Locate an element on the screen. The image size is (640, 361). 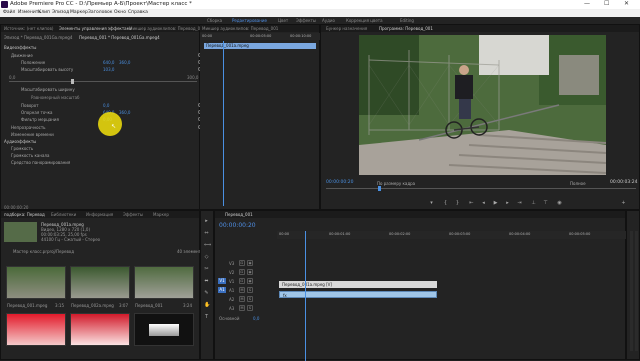
uniform-scale-checkbox: Равномерный масштаб is located at coordinates (55, 97).